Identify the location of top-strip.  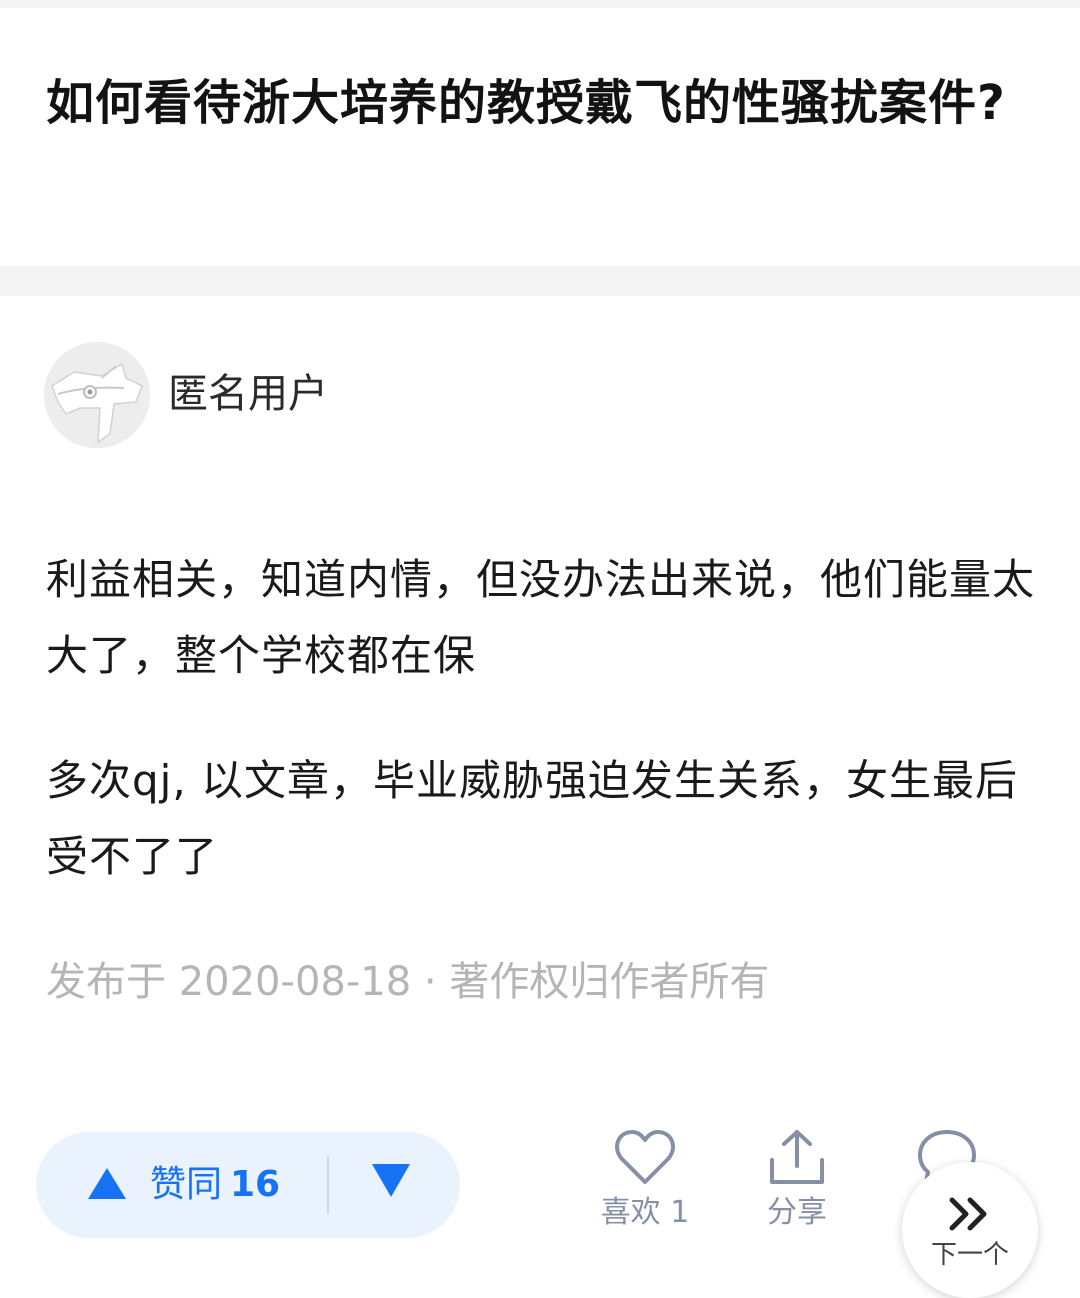
(540, 4).